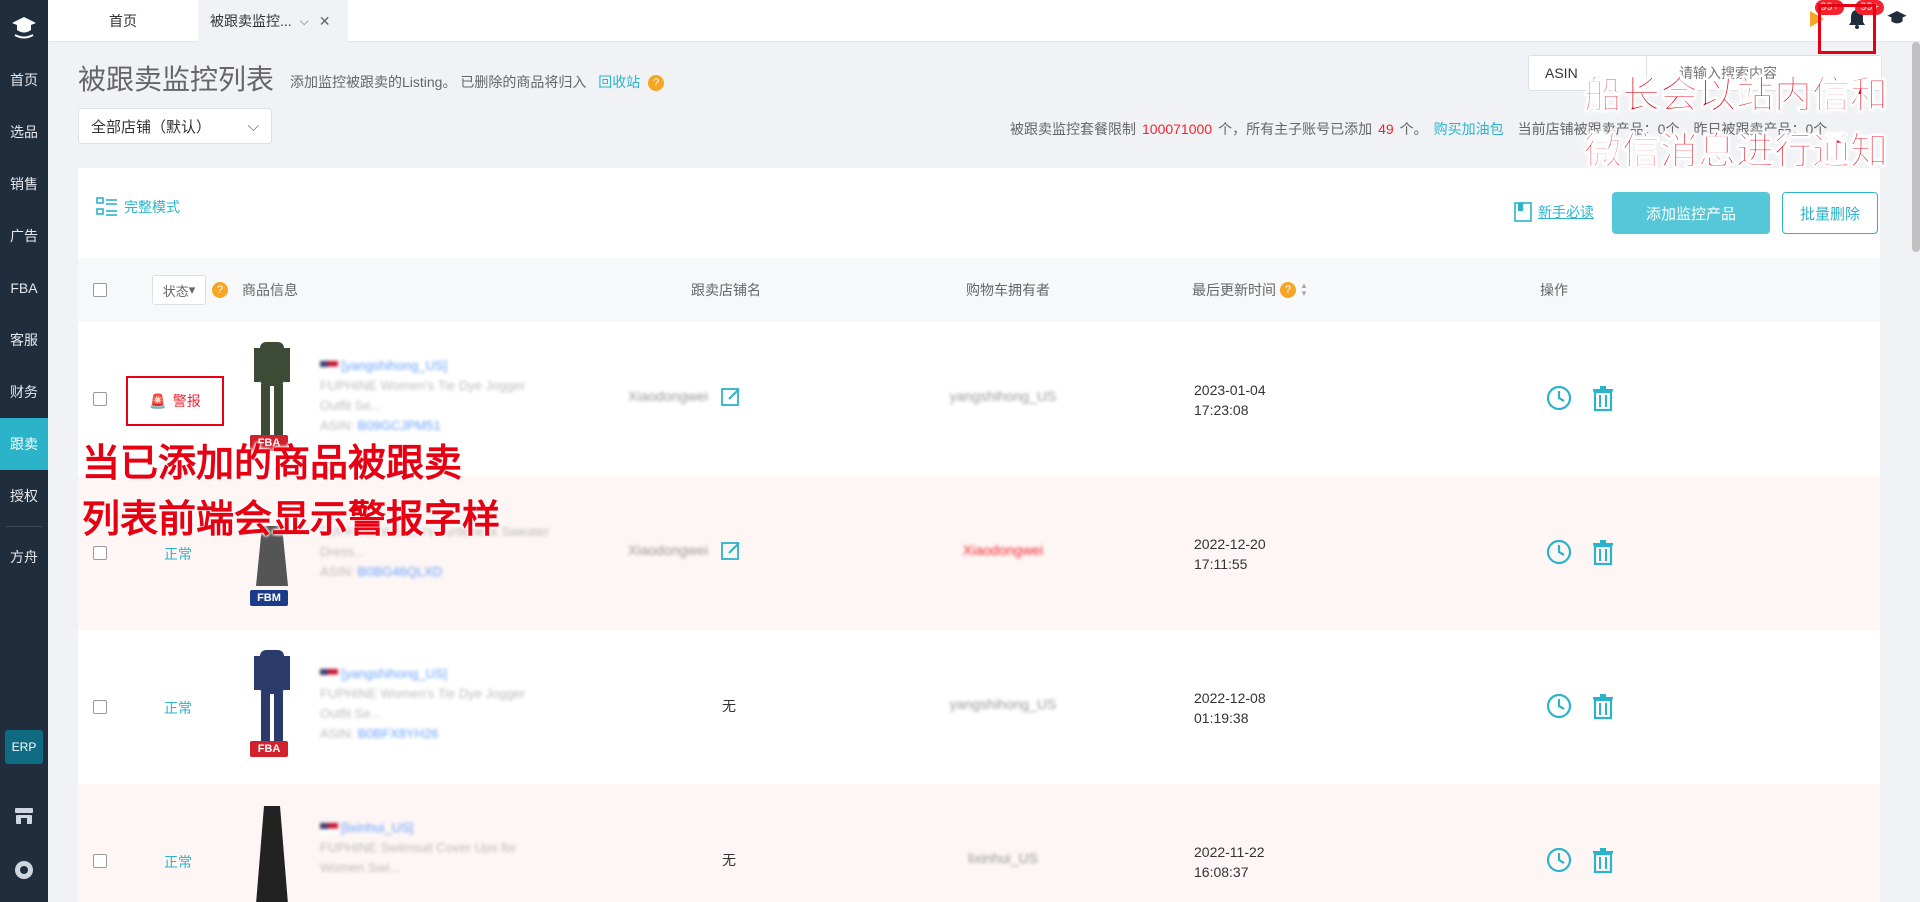 The height and width of the screenshot is (902, 1920). What do you see at coordinates (668, 396) in the screenshot?
I see `seller-shop-name: Xiaodongwei` at bounding box center [668, 396].